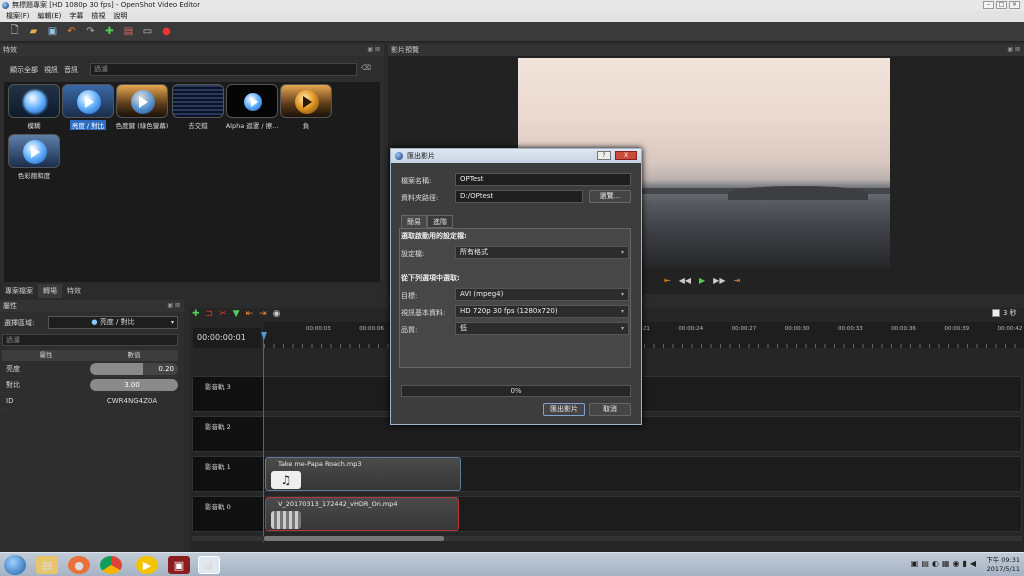 Image resolution: width=1024 pixels, height=576 pixels. I want to click on save-project-icon: ▣, so click(52, 31).